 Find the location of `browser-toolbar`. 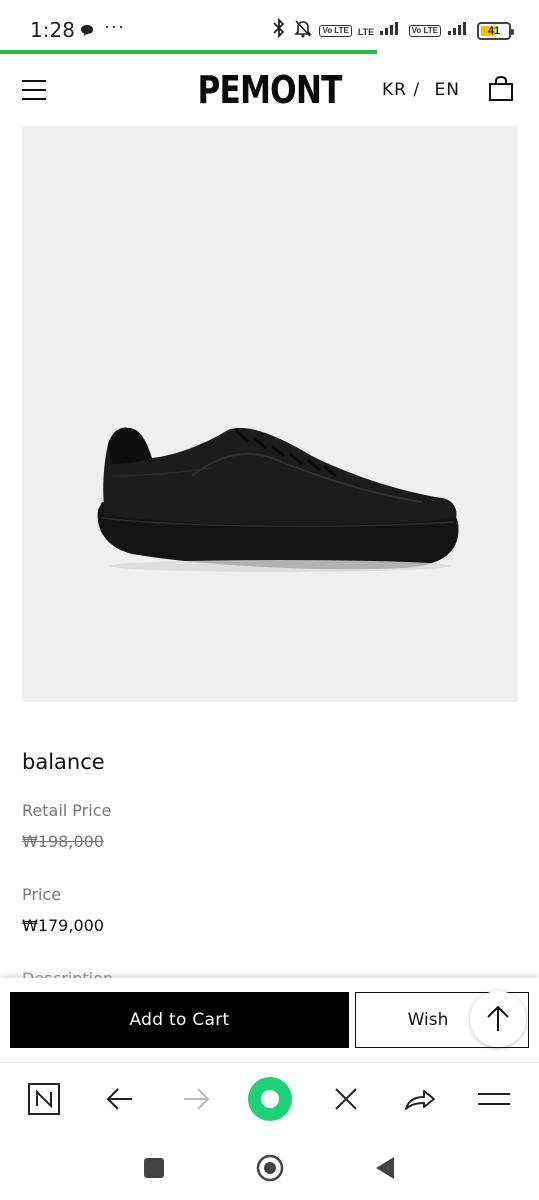

browser-toolbar is located at coordinates (269, 1099).